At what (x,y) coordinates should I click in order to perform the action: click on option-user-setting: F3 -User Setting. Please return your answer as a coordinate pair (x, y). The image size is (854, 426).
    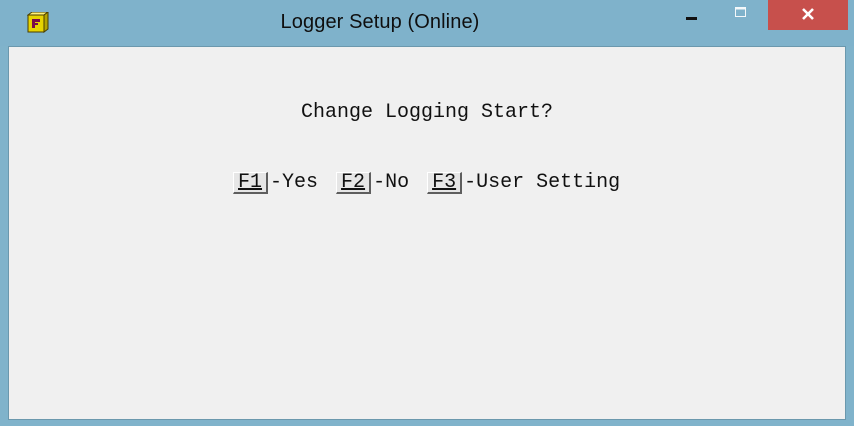
    Looking at the image, I should click on (523, 182).